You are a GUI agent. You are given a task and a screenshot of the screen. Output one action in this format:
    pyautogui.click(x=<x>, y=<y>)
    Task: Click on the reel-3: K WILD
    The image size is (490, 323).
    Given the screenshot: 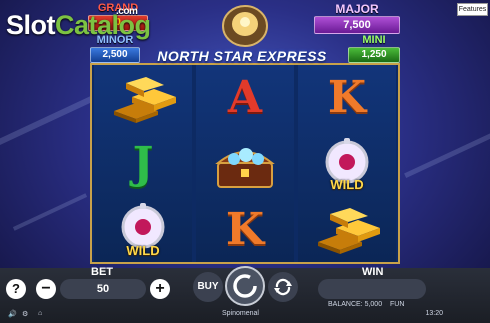 What is the action you would take?
    pyautogui.click(x=347, y=163)
    